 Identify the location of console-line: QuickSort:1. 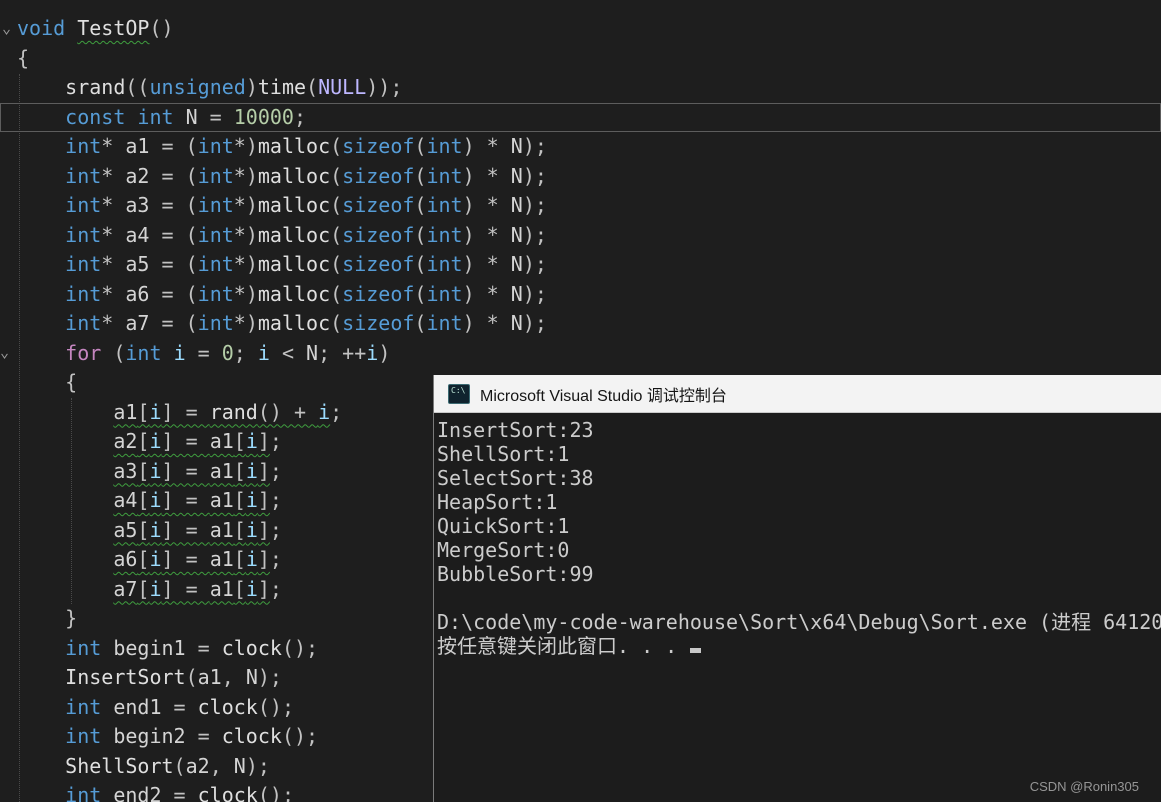
(503, 526).